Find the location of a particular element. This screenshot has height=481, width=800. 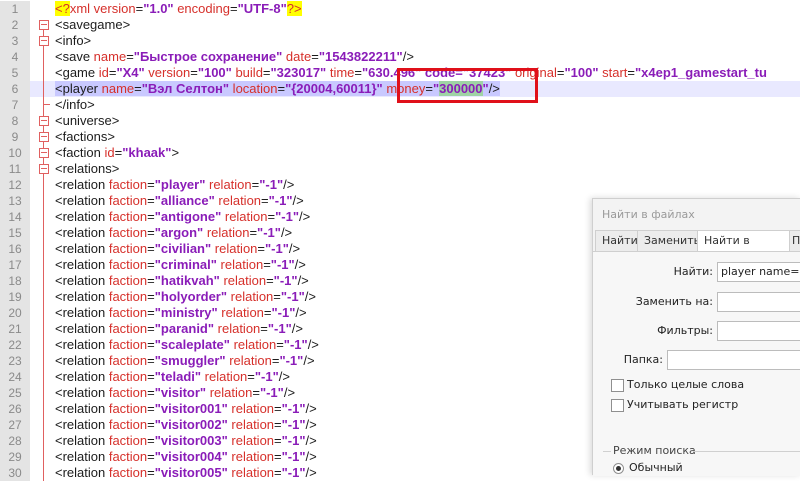

code-text: <universe> is located at coordinates (87, 121).